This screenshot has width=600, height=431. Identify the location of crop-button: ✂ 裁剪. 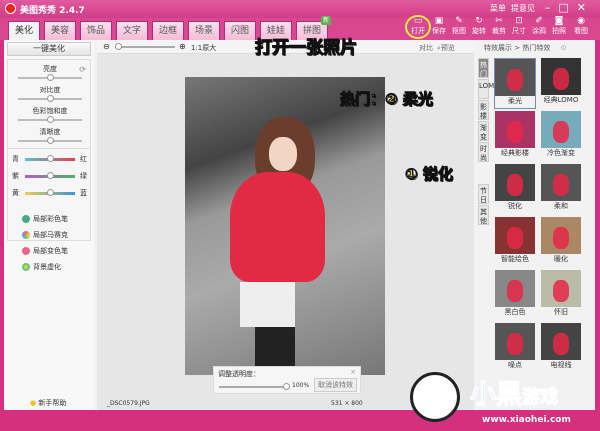
(499, 26).